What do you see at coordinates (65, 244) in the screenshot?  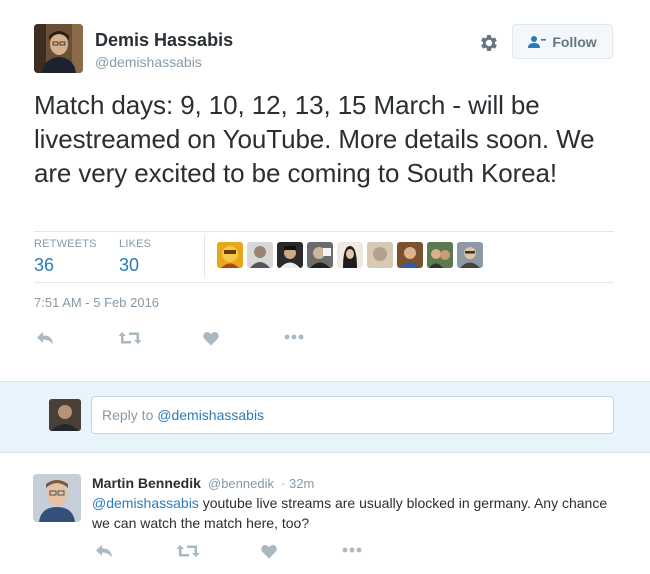 I see `retweets-label: RETWEETS` at bounding box center [65, 244].